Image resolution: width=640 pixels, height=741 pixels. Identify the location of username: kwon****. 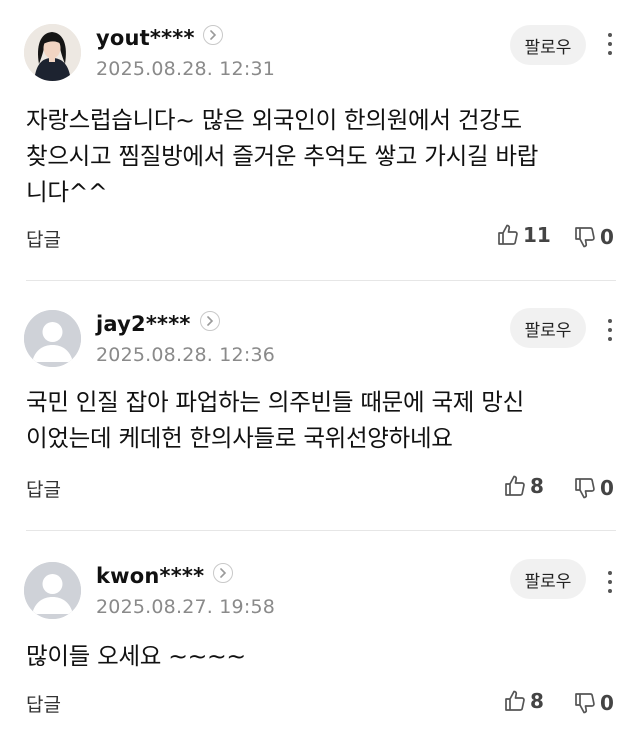
(150, 576).